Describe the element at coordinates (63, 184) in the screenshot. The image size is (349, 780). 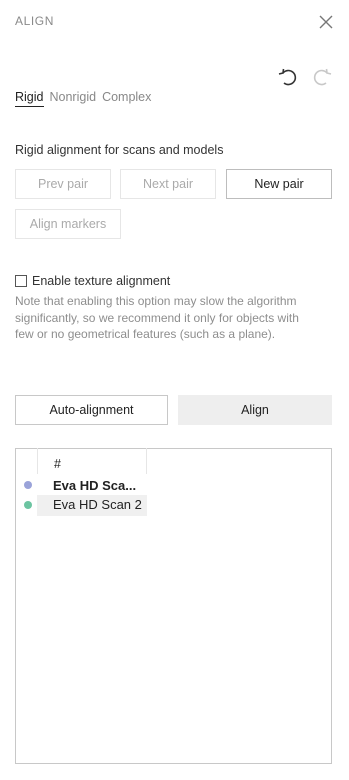
I see `prev-pair-button: Prev pair` at that location.